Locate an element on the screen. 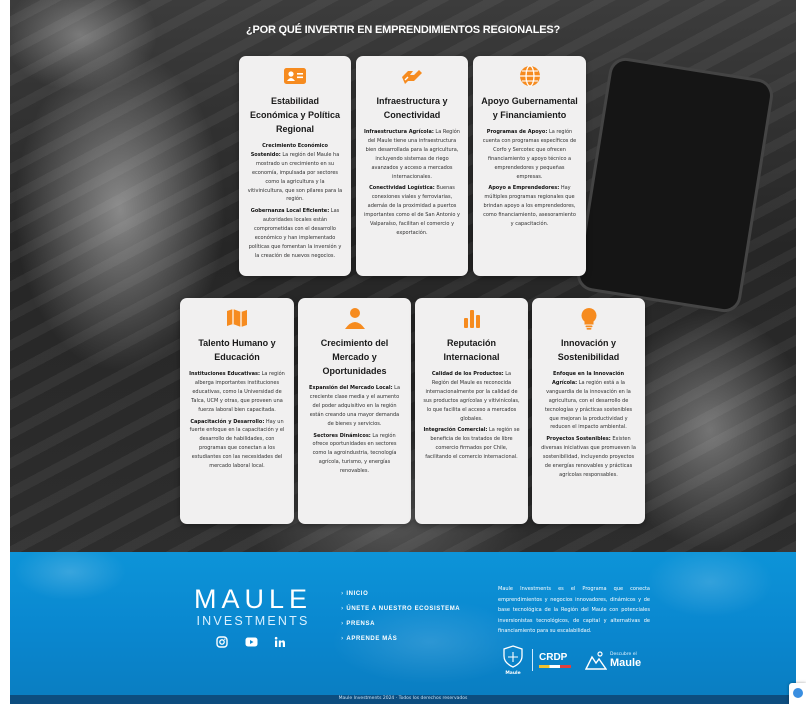  card-title: Talento Humano y Educación is located at coordinates (237, 350).